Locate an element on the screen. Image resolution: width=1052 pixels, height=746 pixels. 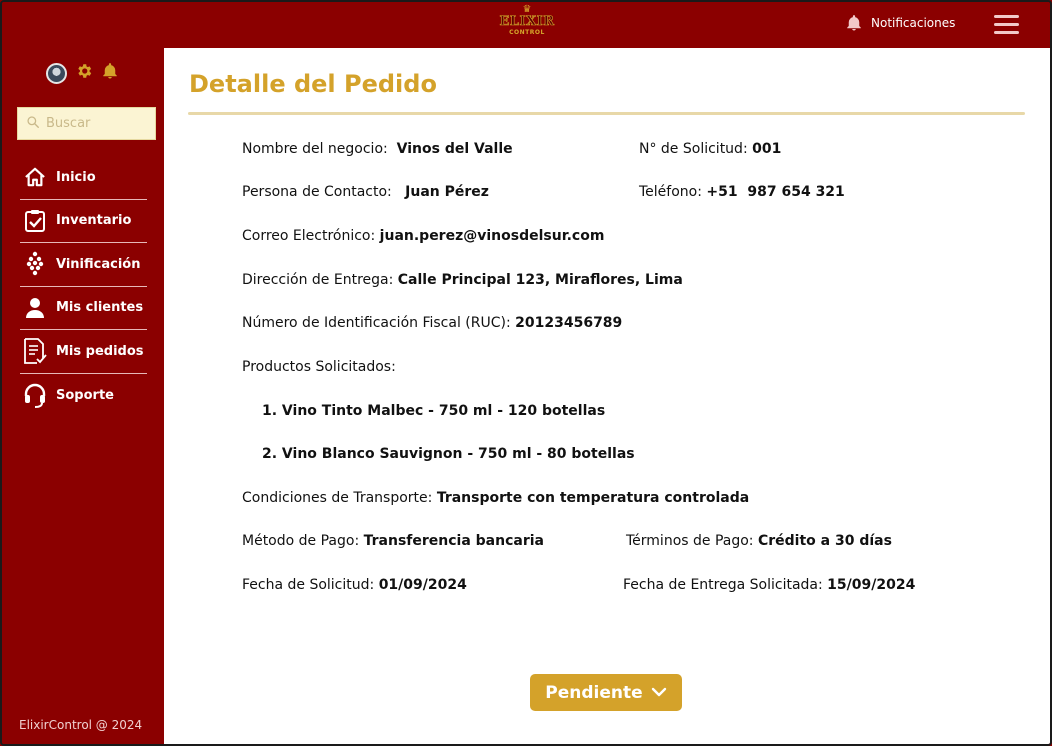
grapes-icon is located at coordinates (35, 264).